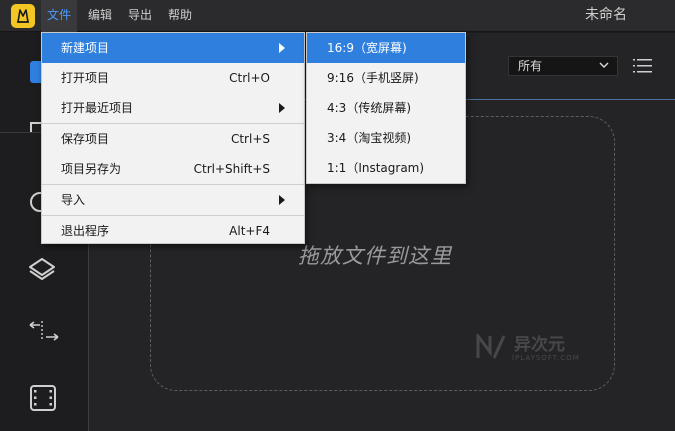 This screenshot has width=675, height=431. What do you see at coordinates (375, 256) in the screenshot?
I see `drop-zone-hint: 拖放文件到这里` at bounding box center [375, 256].